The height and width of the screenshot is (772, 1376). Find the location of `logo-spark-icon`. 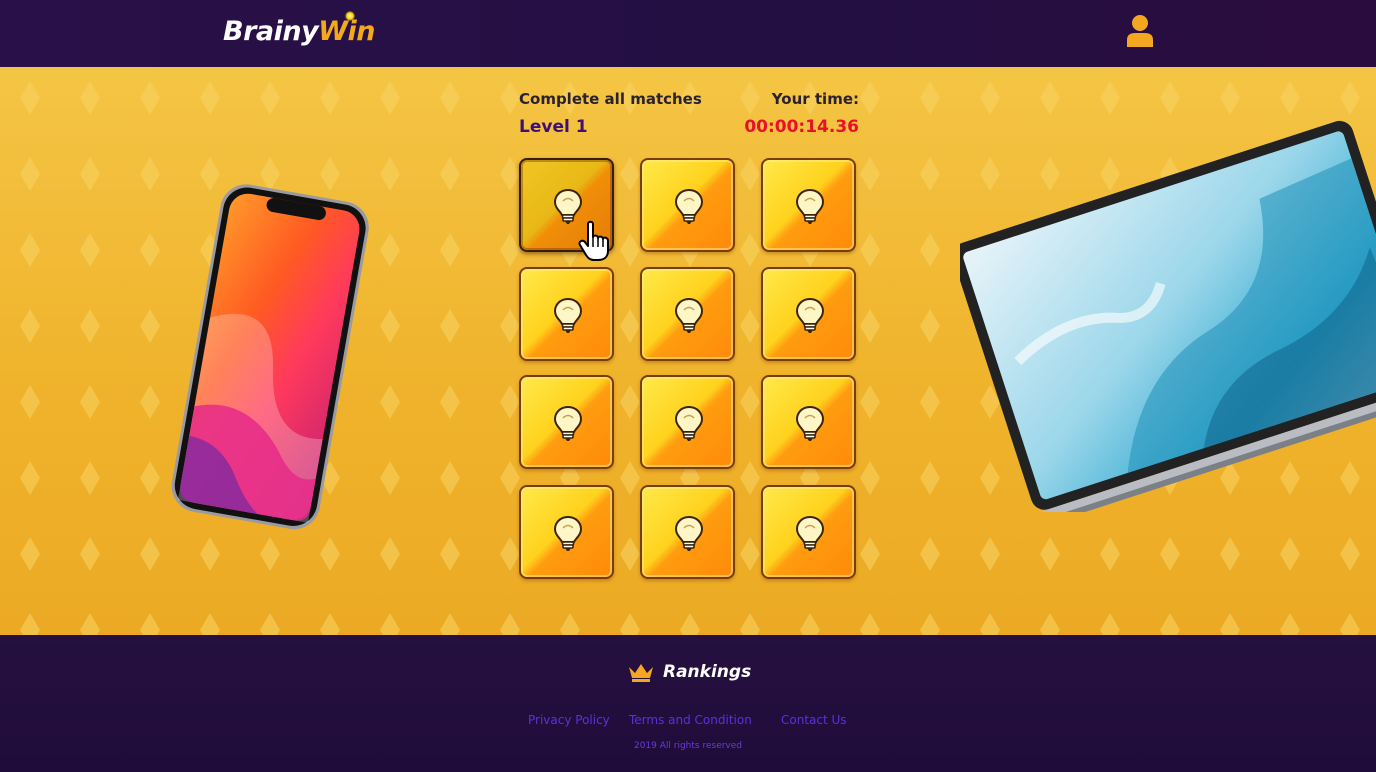

logo-spark-icon is located at coordinates (350, 16).